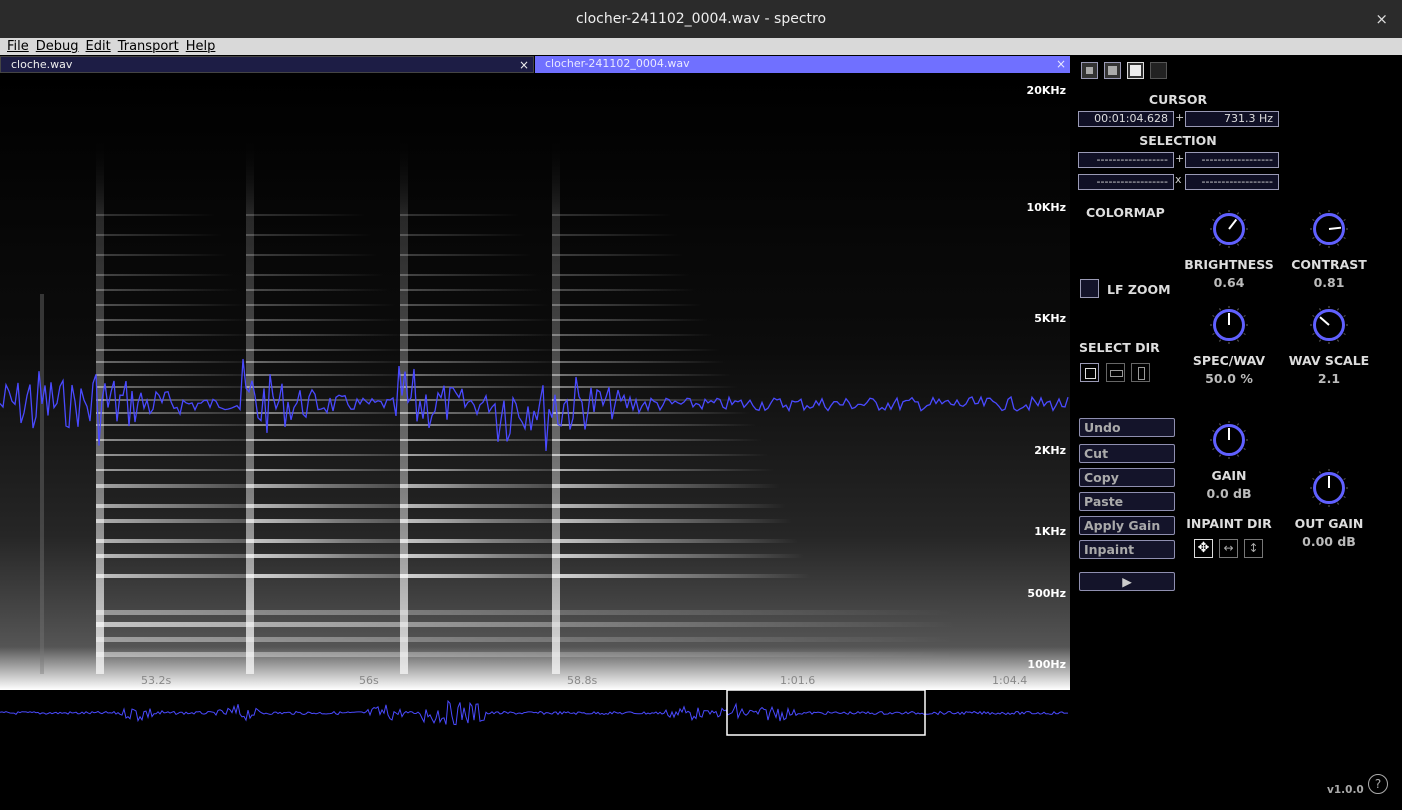 The height and width of the screenshot is (810, 1402). Describe the element at coordinates (1329, 541) in the screenshot. I see `out-gain-value: 0.00 dB` at that location.